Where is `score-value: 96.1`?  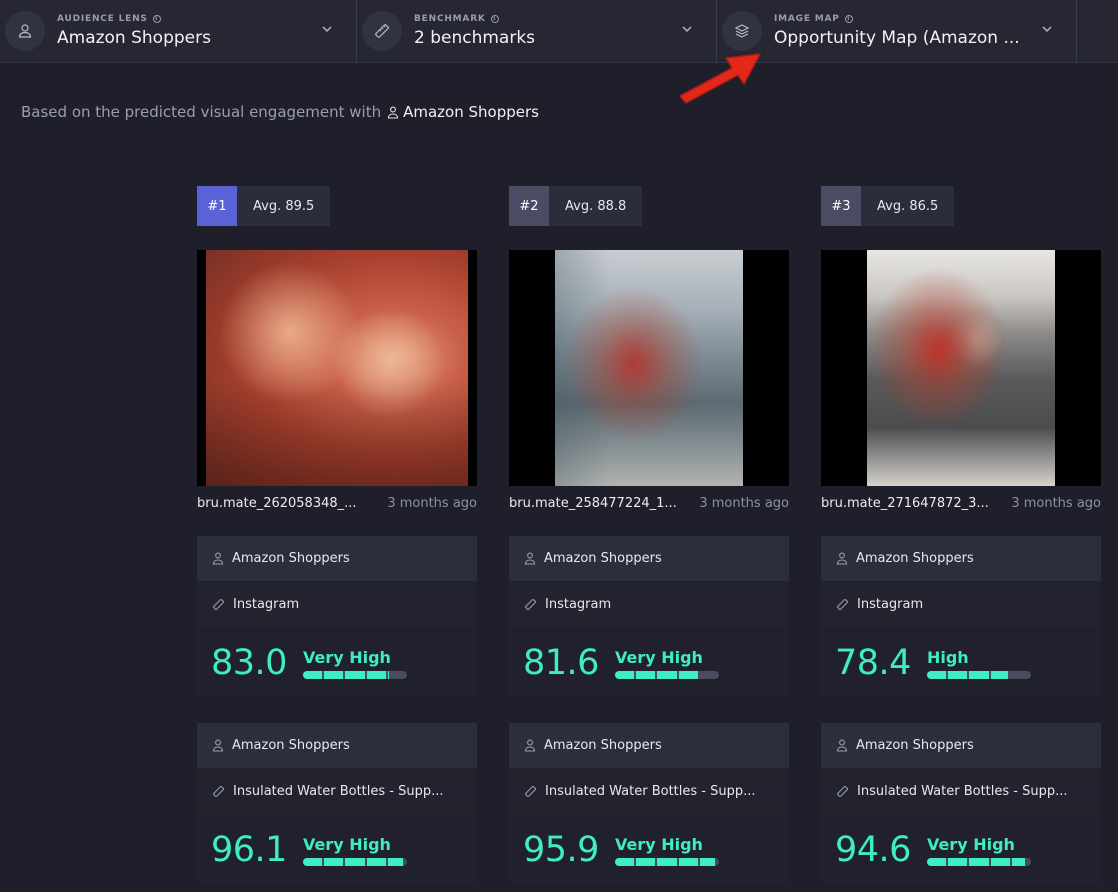 score-value: 96.1 is located at coordinates (249, 850).